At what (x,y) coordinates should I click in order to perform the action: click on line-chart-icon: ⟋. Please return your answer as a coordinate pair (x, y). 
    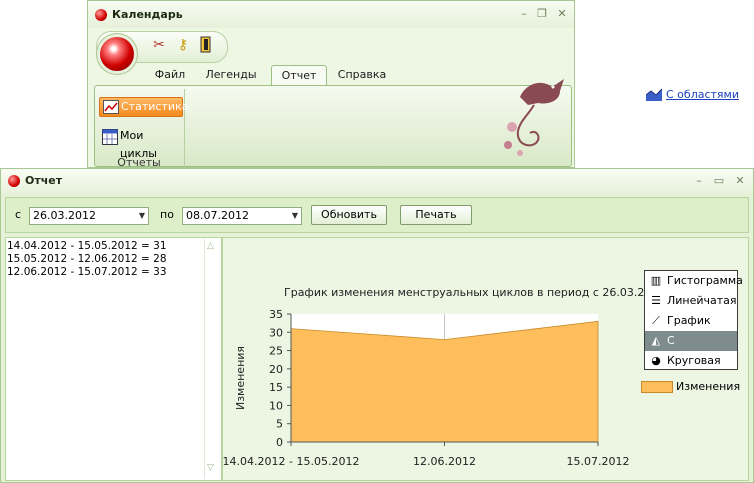
    Looking at the image, I should click on (656, 320).